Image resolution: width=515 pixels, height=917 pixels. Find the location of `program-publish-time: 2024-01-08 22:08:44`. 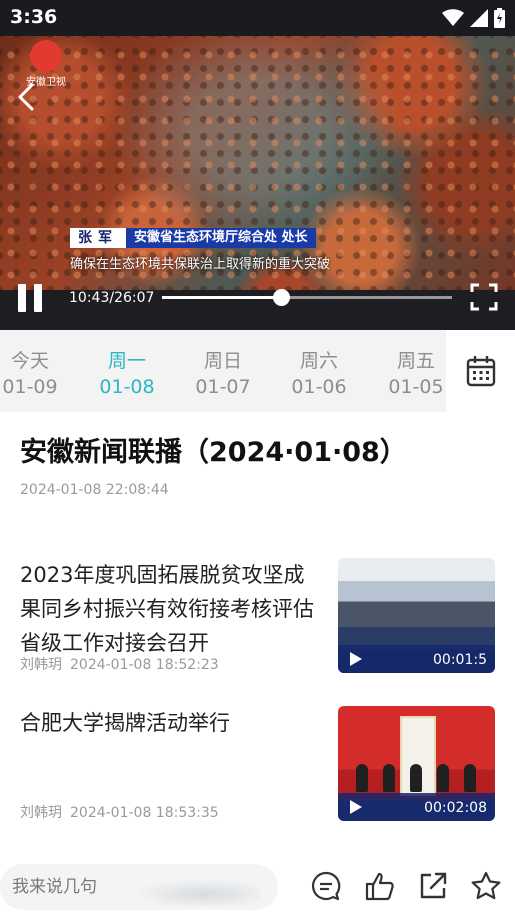

program-publish-time: 2024-01-08 22:08:44 is located at coordinates (94, 490).